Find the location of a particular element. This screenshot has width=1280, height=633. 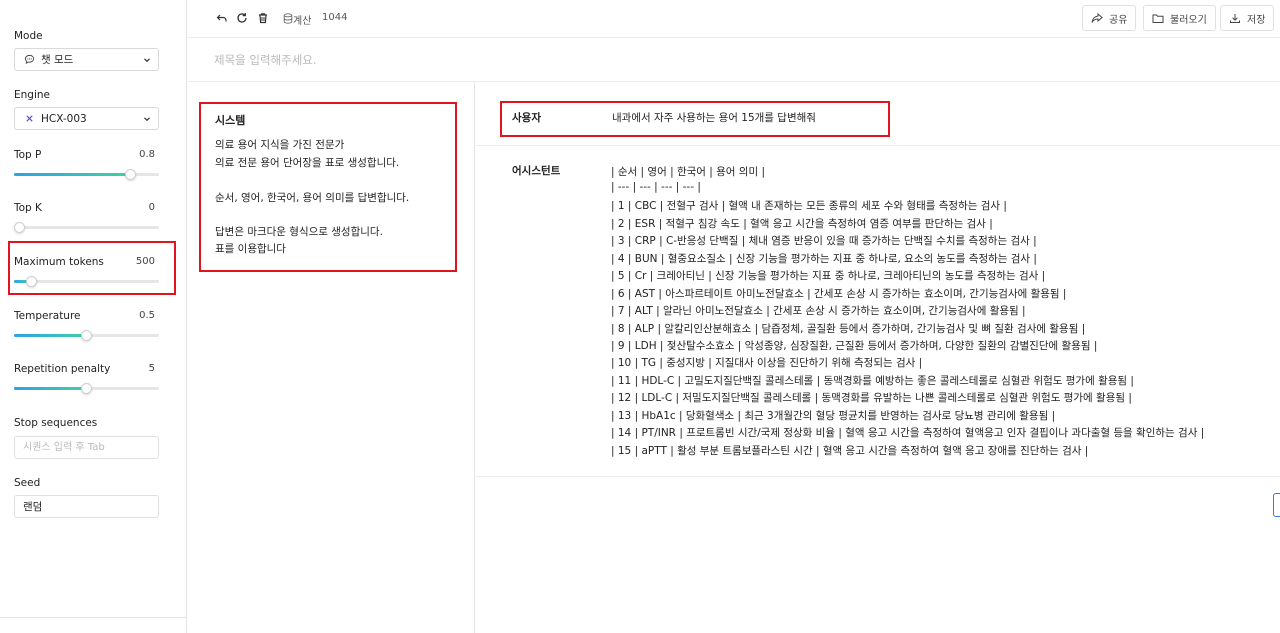

stop-sequences-label: Stop sequences is located at coordinates (56, 423).